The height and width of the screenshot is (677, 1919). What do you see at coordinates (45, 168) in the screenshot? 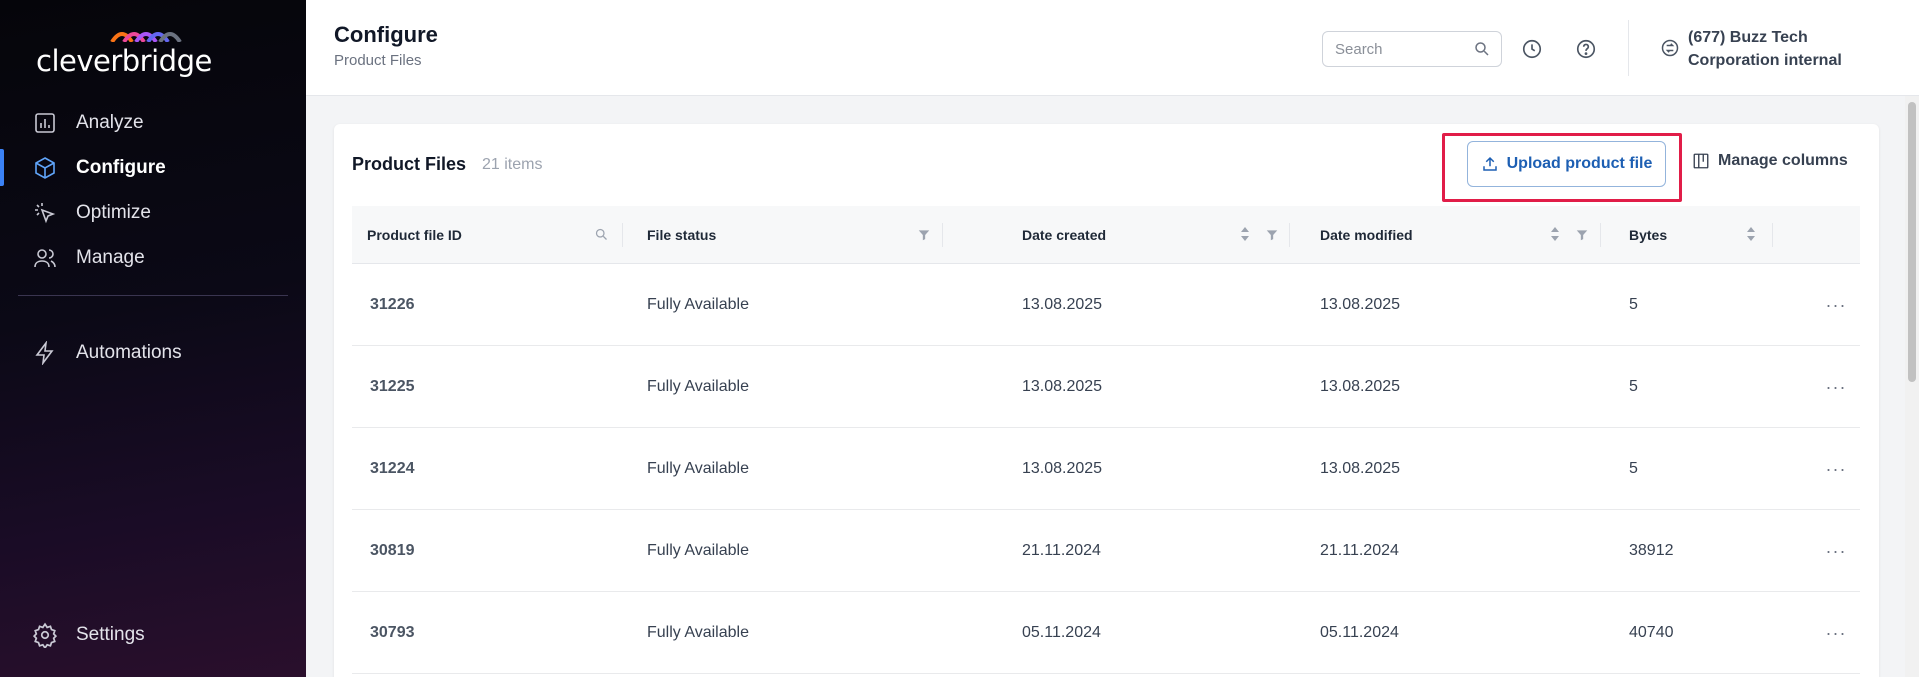
I see `cube-icon` at bounding box center [45, 168].